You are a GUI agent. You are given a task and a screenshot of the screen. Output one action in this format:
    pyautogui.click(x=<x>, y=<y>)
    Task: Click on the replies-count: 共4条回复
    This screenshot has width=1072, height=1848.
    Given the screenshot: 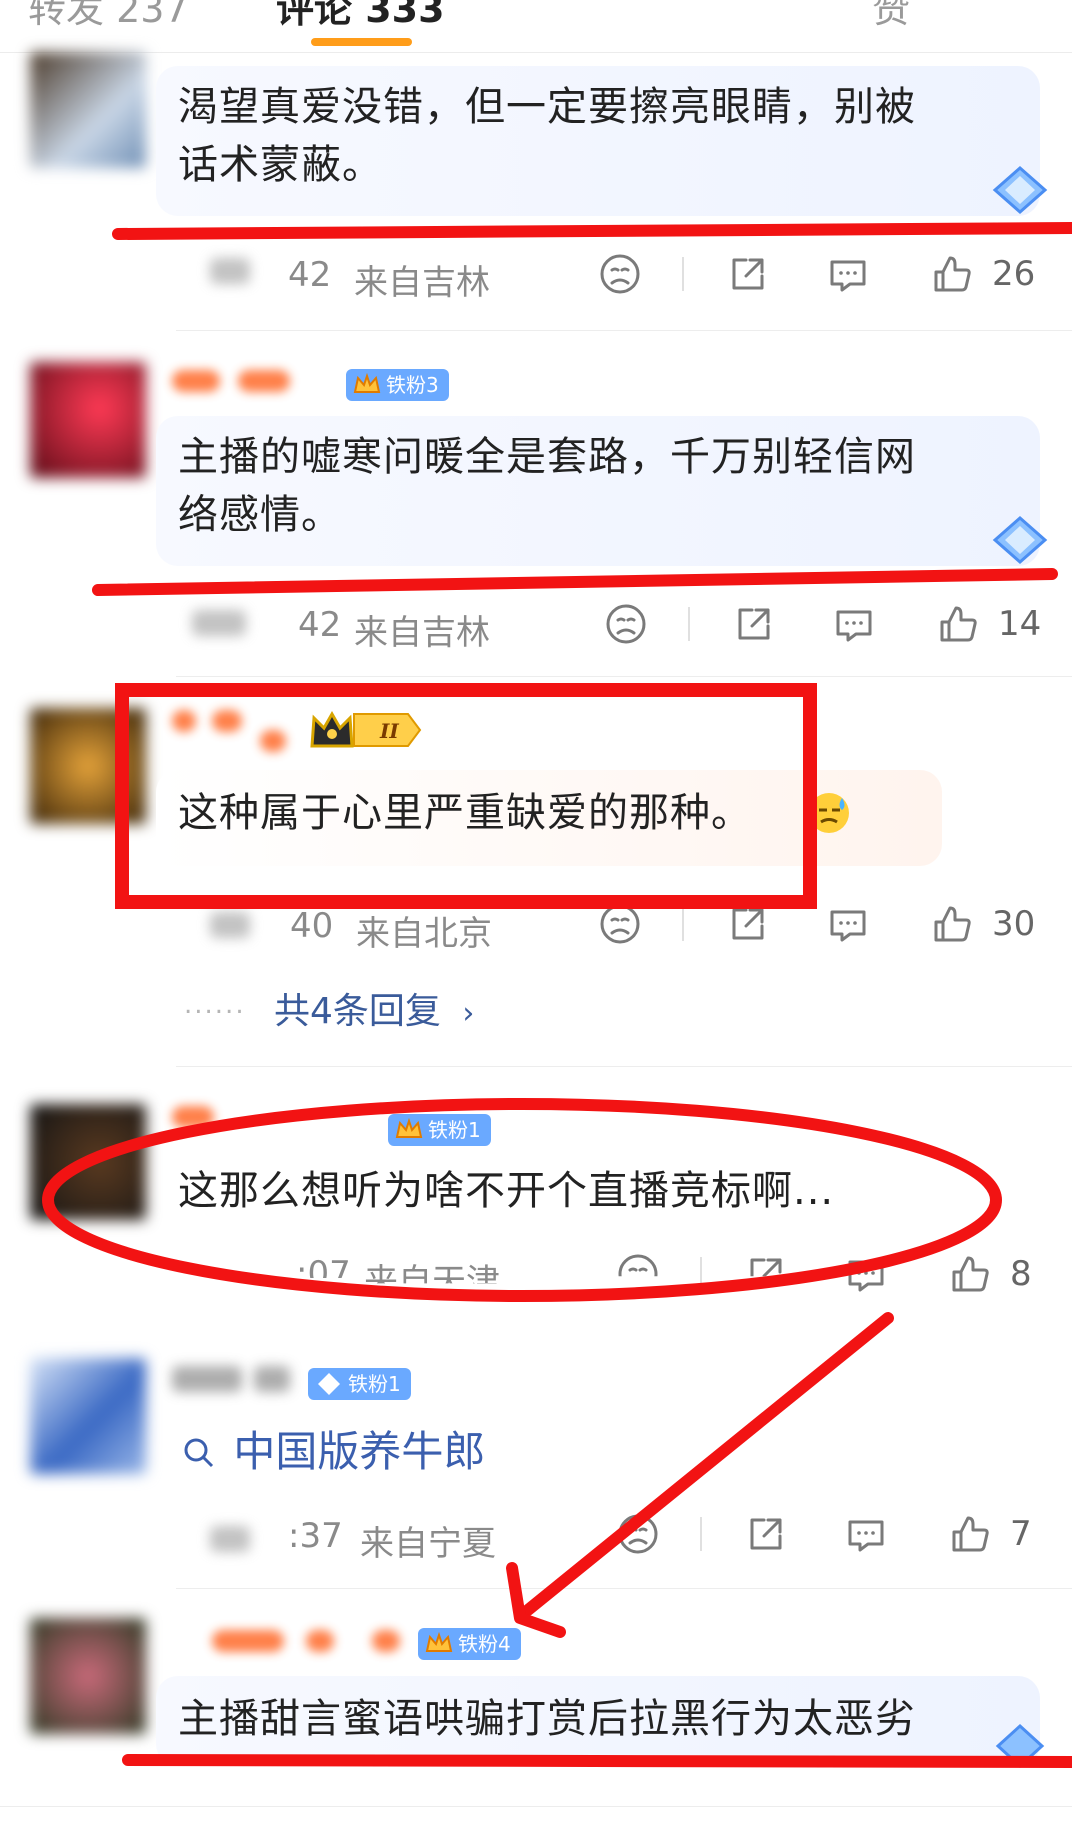 What is the action you would take?
    pyautogui.click(x=357, y=1011)
    